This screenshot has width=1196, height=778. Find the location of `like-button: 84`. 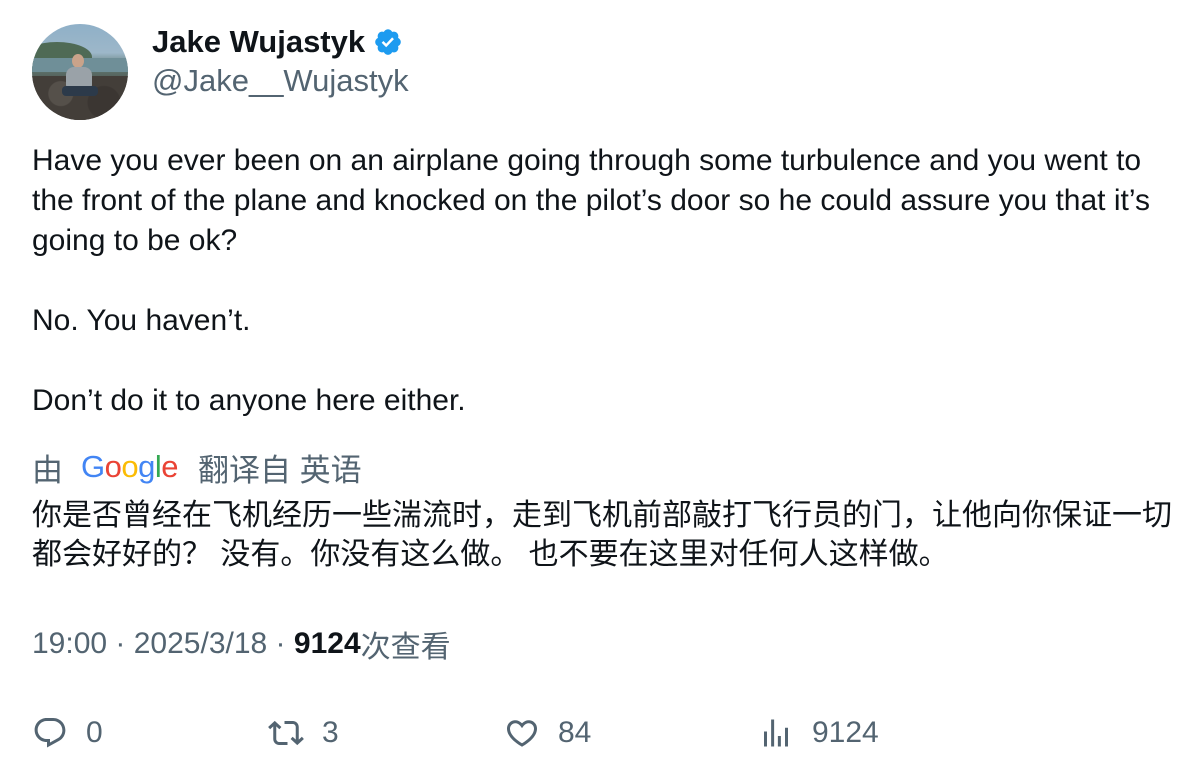

like-button: 84 is located at coordinates (547, 733).